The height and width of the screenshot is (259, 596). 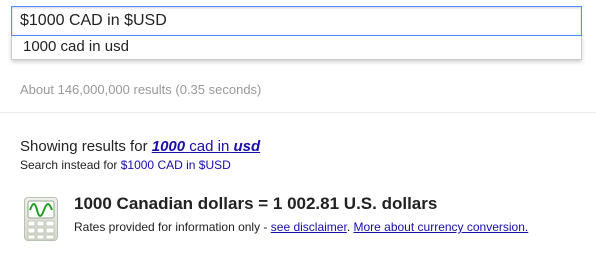 I want to click on corrected-query-link: 1000 cad in usd, so click(x=206, y=146).